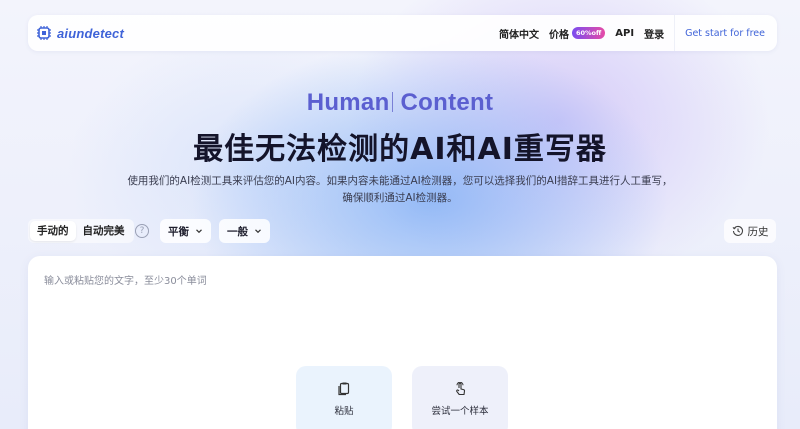 Image resolution: width=800 pixels, height=429 pixels. Describe the element at coordinates (104, 231) in the screenshot. I see `mode-auto-tab: 自动完美` at that location.